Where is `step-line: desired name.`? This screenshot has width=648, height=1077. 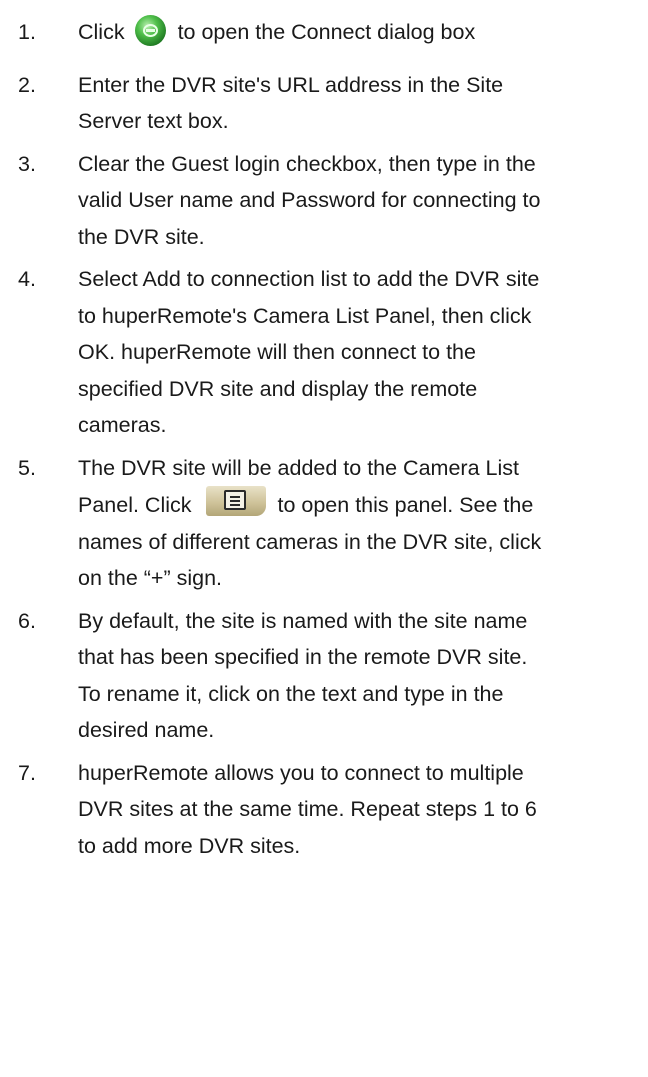 step-line: desired name. is located at coordinates (146, 730).